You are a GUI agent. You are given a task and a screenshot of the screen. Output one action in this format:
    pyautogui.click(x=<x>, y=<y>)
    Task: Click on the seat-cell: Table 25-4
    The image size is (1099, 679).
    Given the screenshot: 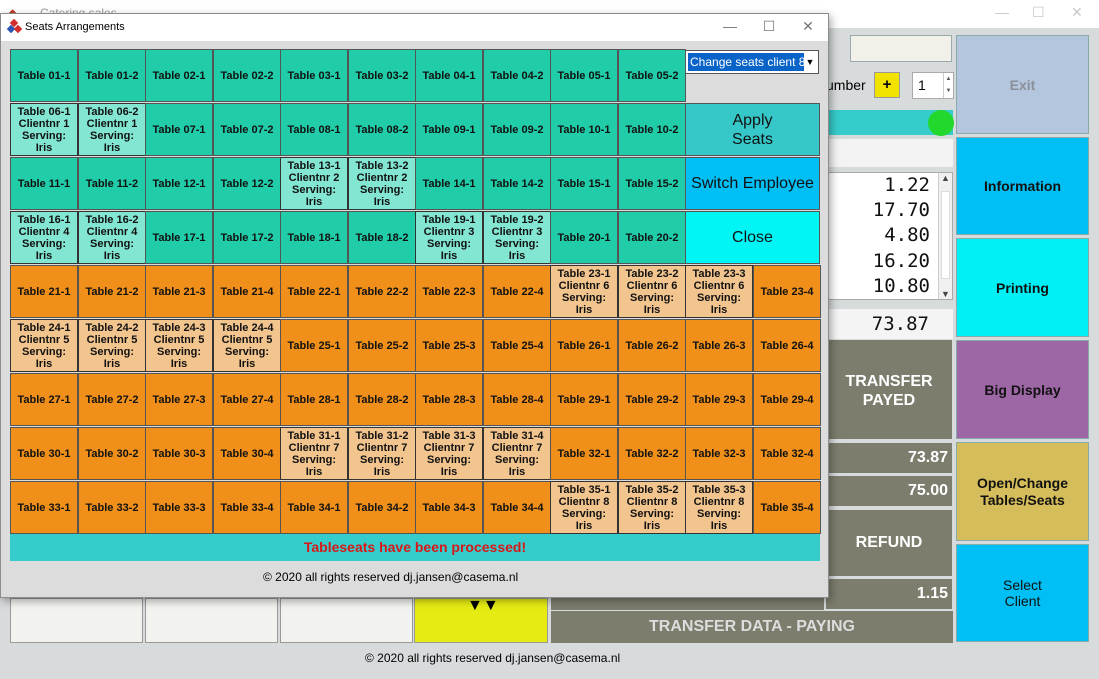 What is the action you would take?
    pyautogui.click(x=517, y=345)
    